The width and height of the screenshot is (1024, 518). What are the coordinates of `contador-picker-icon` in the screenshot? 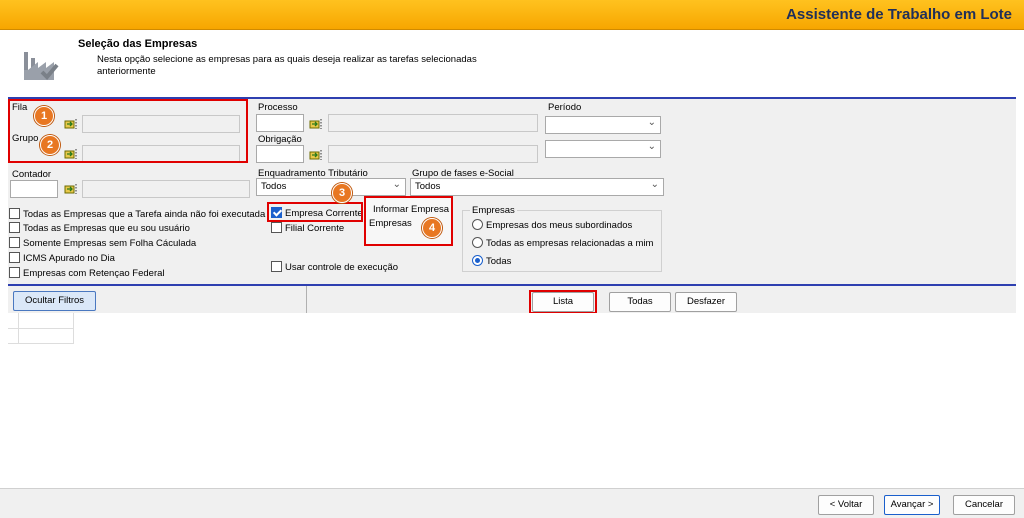 It's located at (72, 189).